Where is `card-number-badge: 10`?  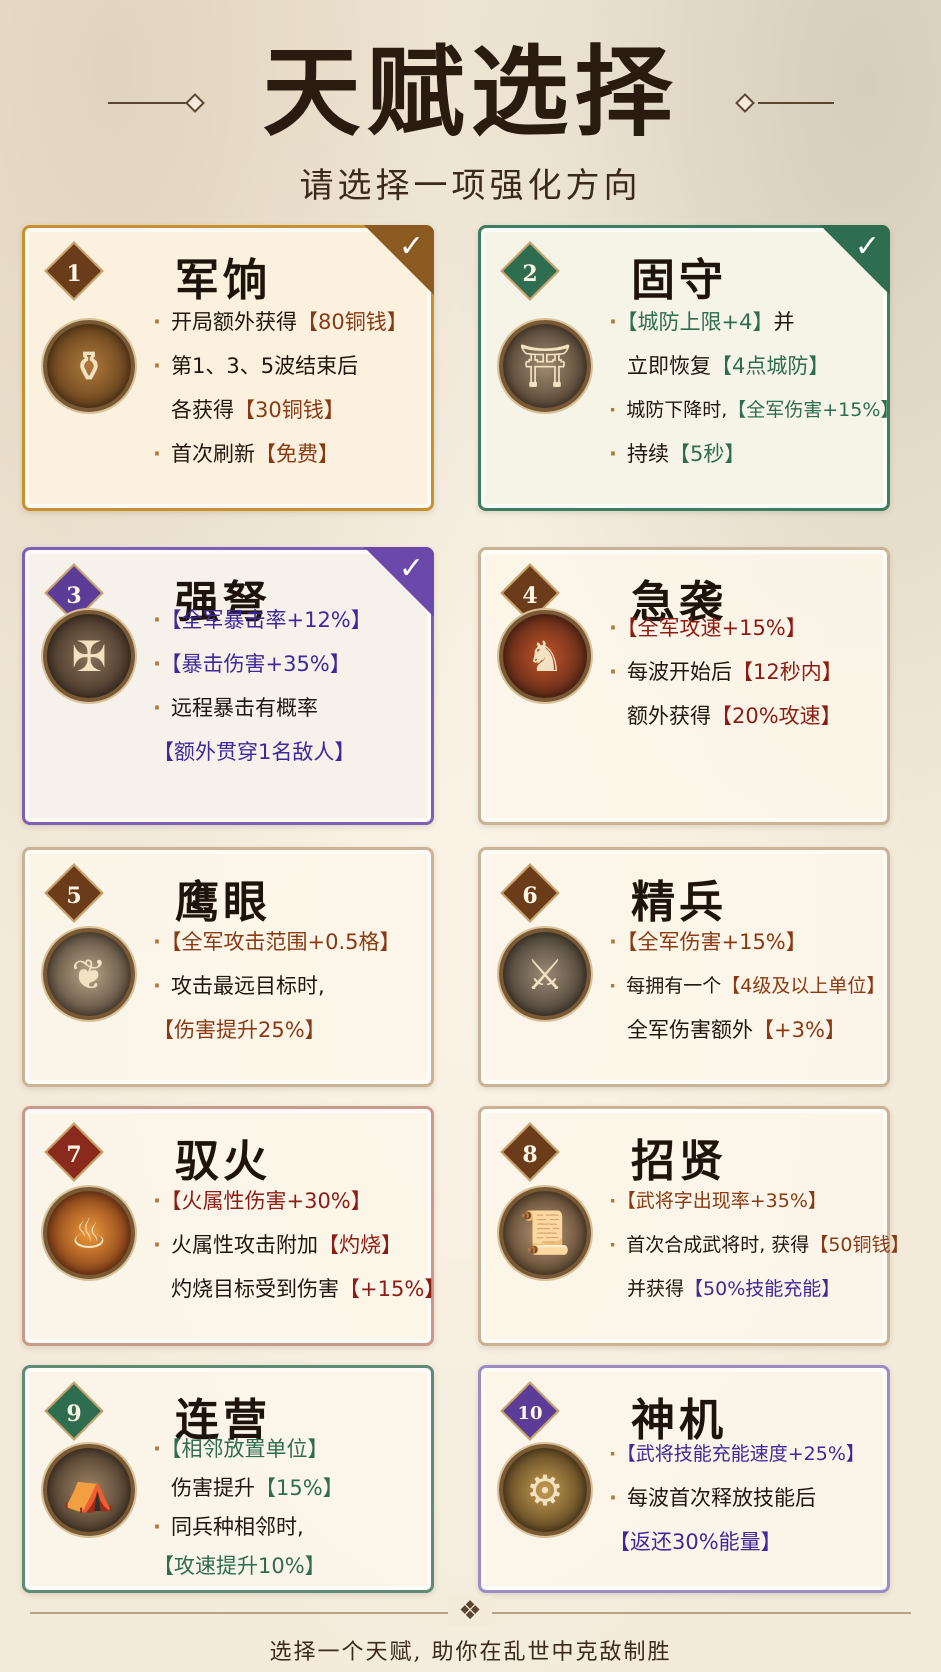
card-number-badge: 10 is located at coordinates (530, 1411).